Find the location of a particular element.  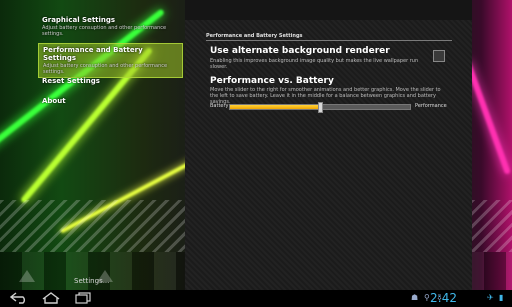

battery-icon: ▮ is located at coordinates (501, 297).